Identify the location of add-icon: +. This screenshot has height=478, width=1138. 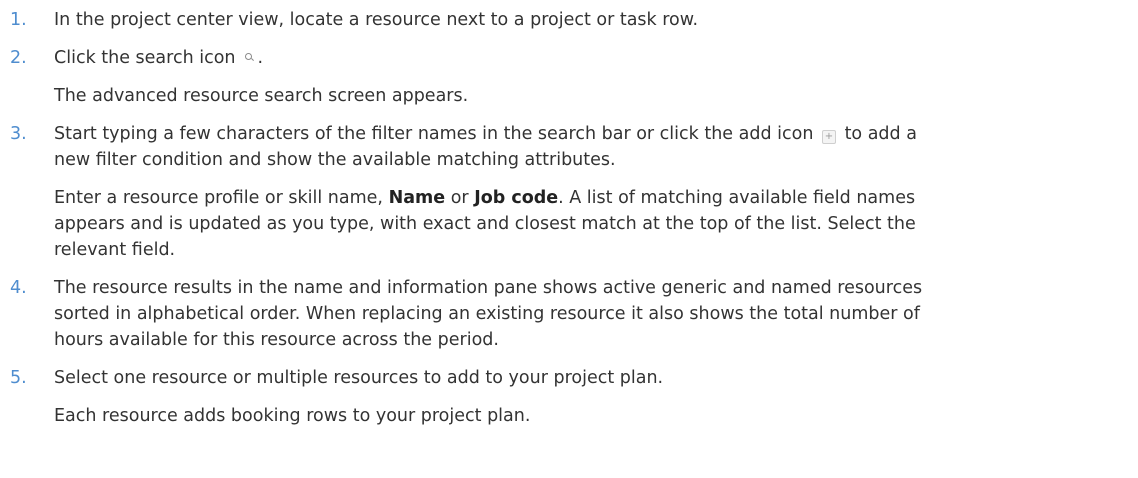
(828, 137).